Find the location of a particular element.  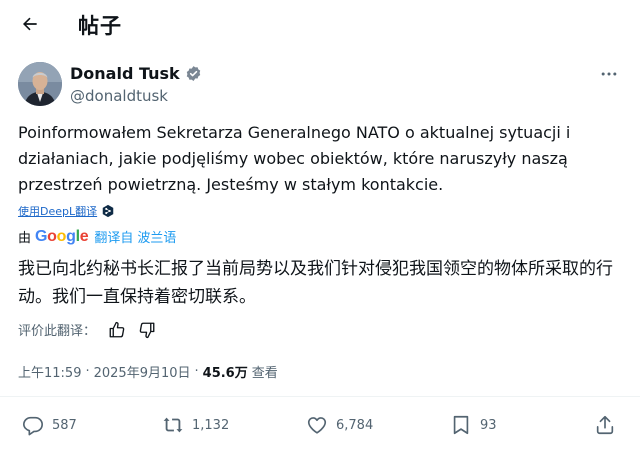

google-translate-row: 由 Google 翻译自 波兰语 is located at coordinates (97, 237).